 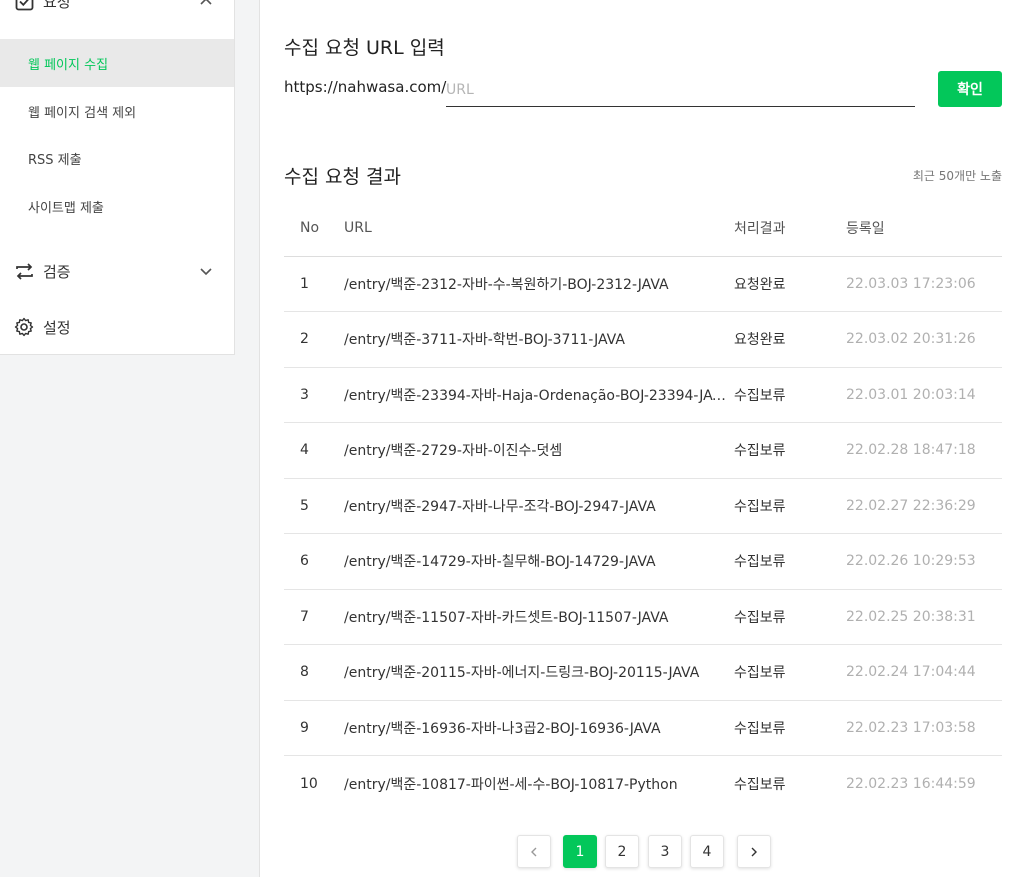 I want to click on cell-date: 22.02.23 17:03:58, so click(x=911, y=727).